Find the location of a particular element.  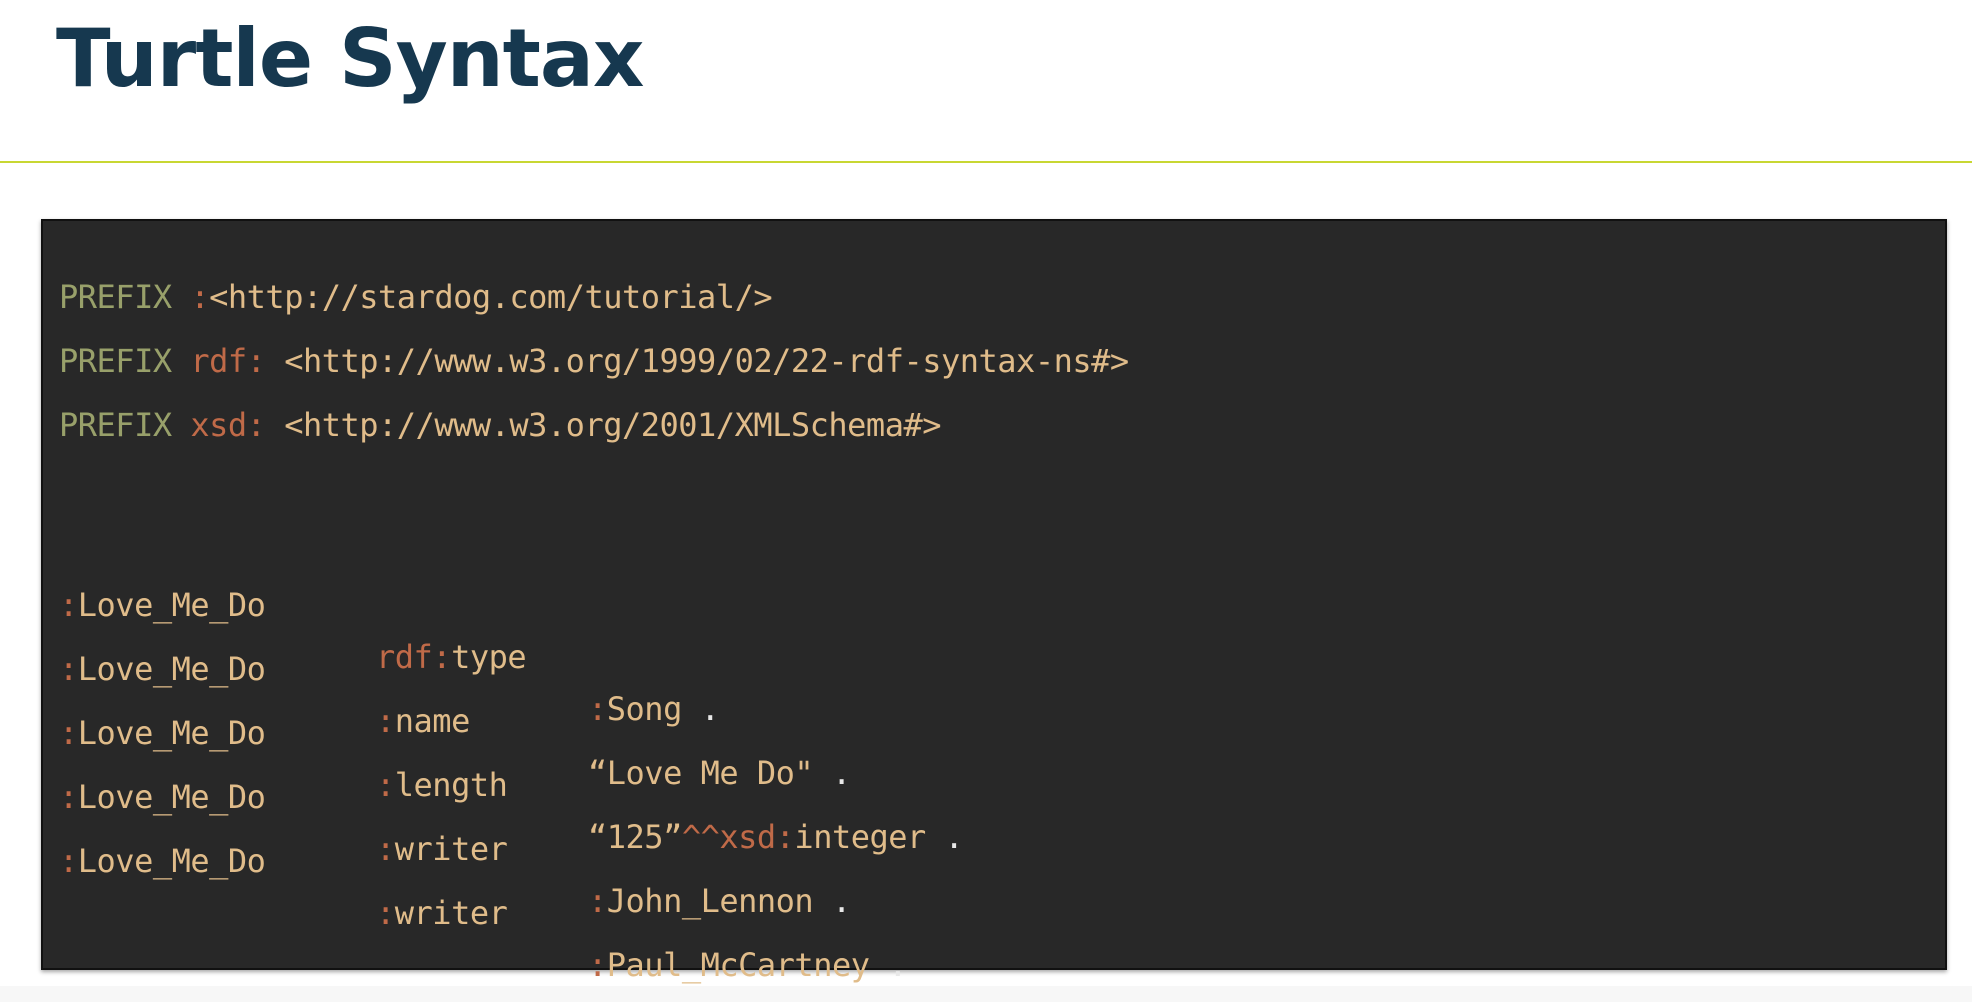

triple-predicate: rdf:type is located at coordinates (451, 657).